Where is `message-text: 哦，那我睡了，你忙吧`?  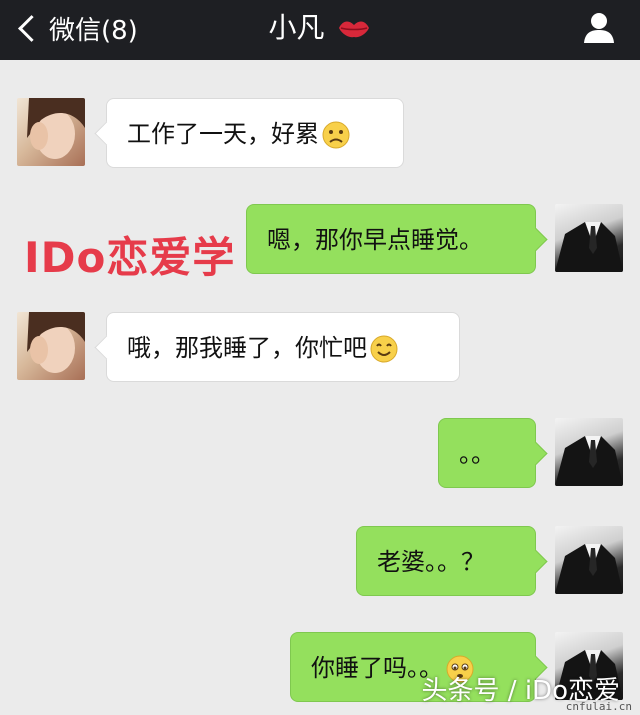 message-text: 哦，那我睡了，你忙吧 is located at coordinates (247, 348).